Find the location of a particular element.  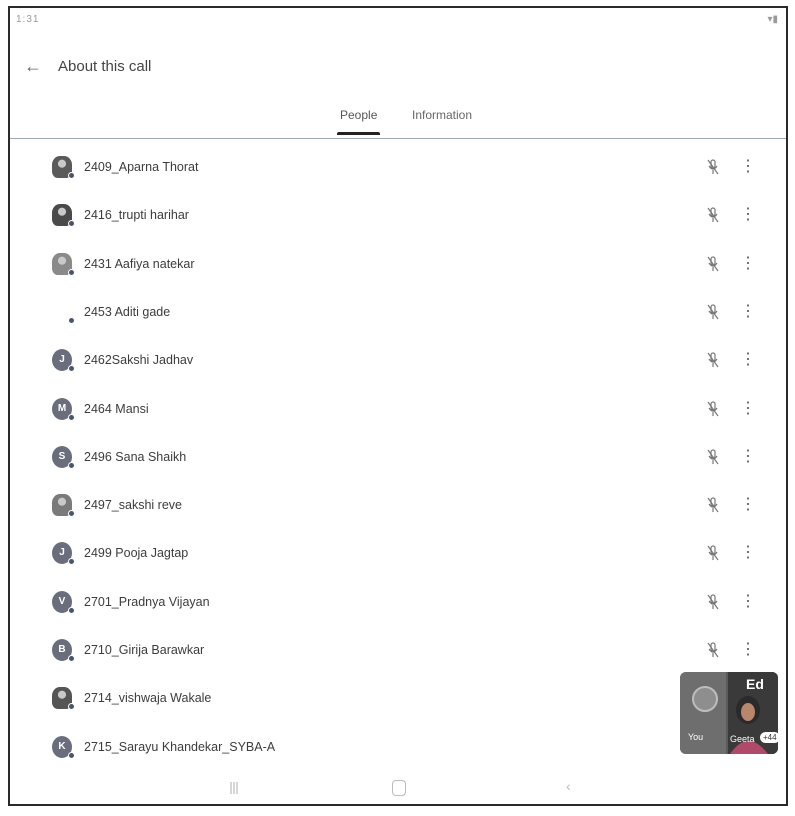

participant-name: 2453 Aditi gade is located at coordinates (127, 311).